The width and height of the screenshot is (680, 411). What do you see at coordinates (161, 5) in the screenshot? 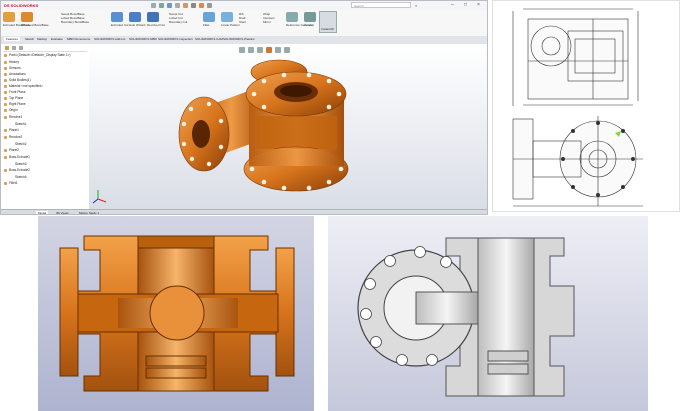
I see `open-icon` at bounding box center [161, 5].